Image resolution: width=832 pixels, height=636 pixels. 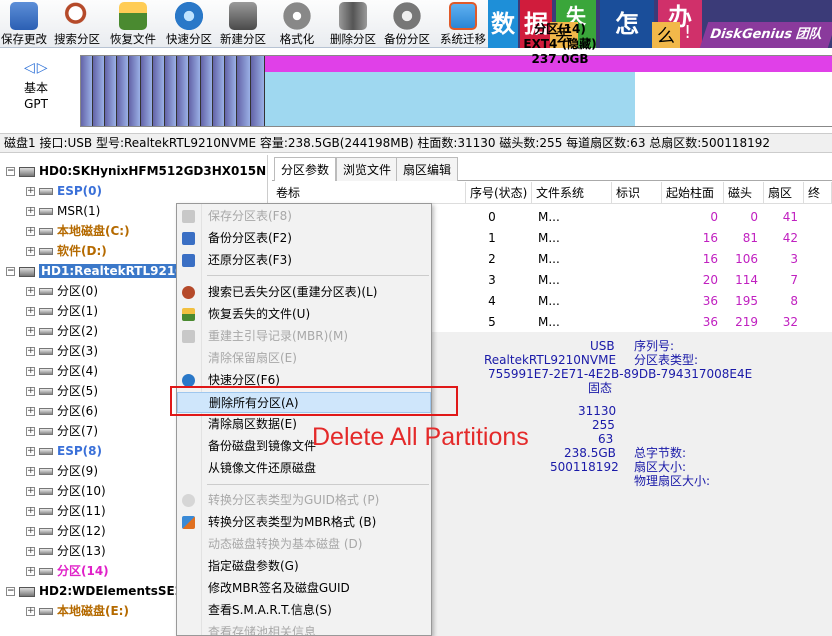 I want to click on menu-save-partition-table: 保存分区表(F8), so click(x=304, y=216).